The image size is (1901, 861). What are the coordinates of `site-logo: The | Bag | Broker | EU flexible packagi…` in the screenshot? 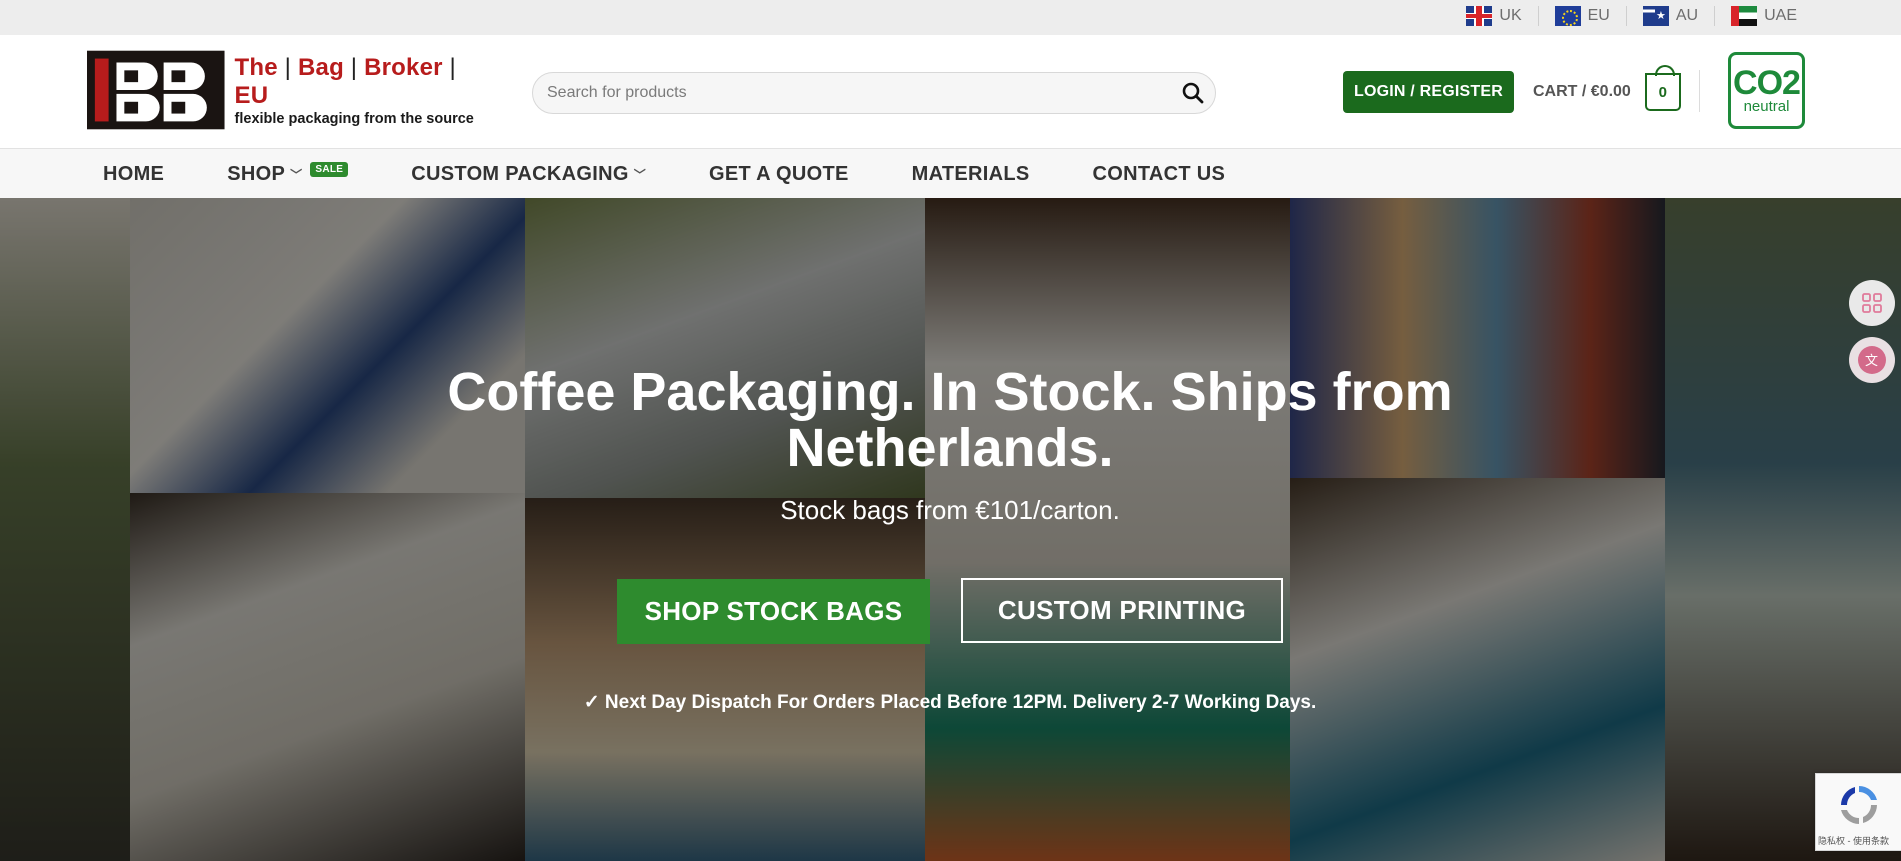 It's located at (289, 90).